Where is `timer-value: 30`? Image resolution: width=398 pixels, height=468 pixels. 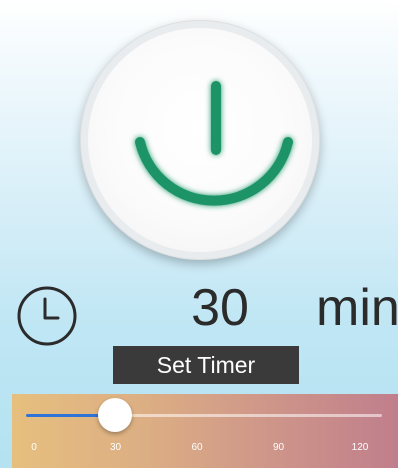
timer-value: 30 is located at coordinates (220, 308).